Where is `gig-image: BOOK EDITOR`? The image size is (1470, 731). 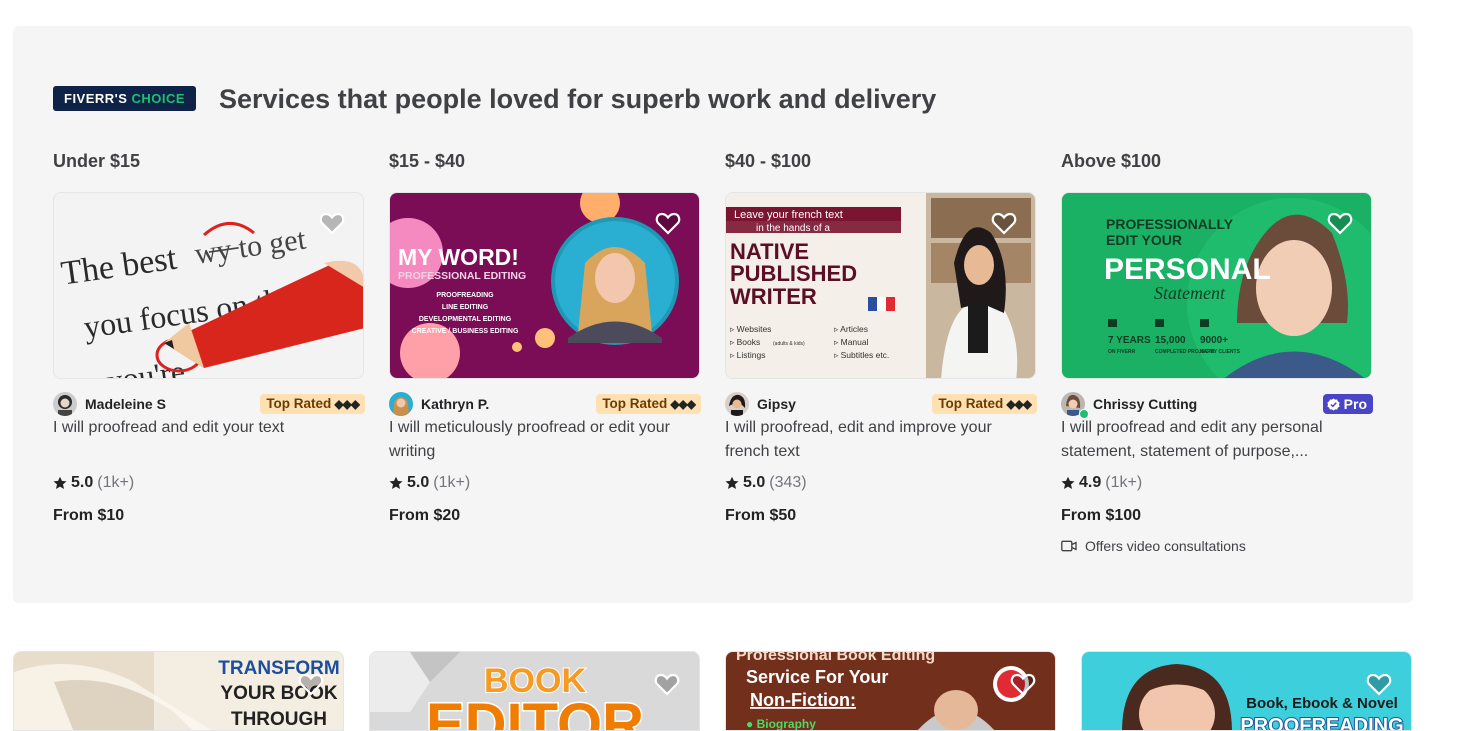 gig-image: BOOK EDITOR is located at coordinates (534, 691).